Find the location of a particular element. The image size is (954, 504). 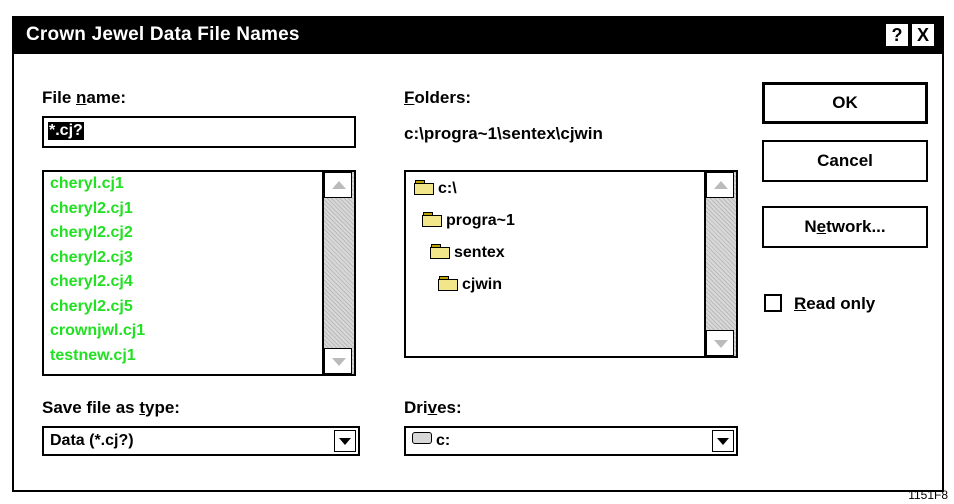

hard-drive-icon is located at coordinates (422, 438).